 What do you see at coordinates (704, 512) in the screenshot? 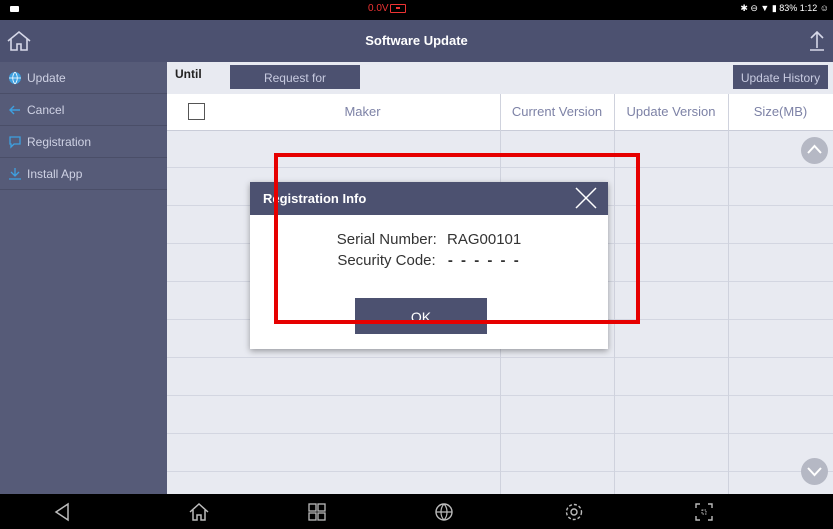
I see `screenshot-icon` at bounding box center [704, 512].